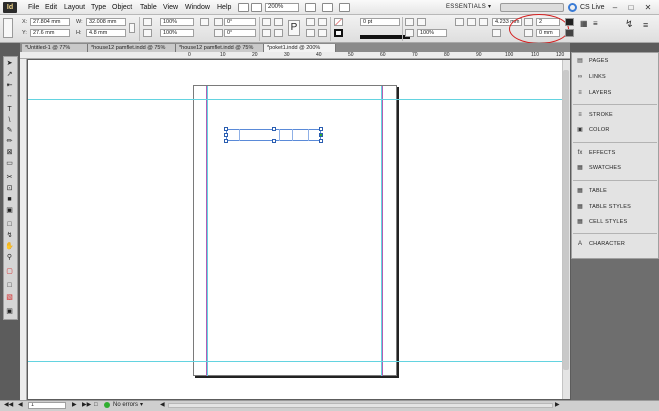 Image resolution: width=659 pixels, height=411 pixels. I want to click on auto-fit-icon, so click(569, 33).